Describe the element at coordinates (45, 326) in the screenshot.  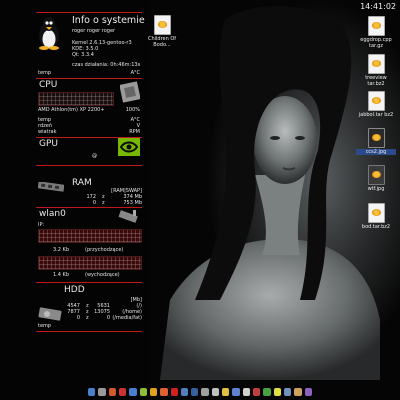
I see `hdd-temp-label: temp` at that location.